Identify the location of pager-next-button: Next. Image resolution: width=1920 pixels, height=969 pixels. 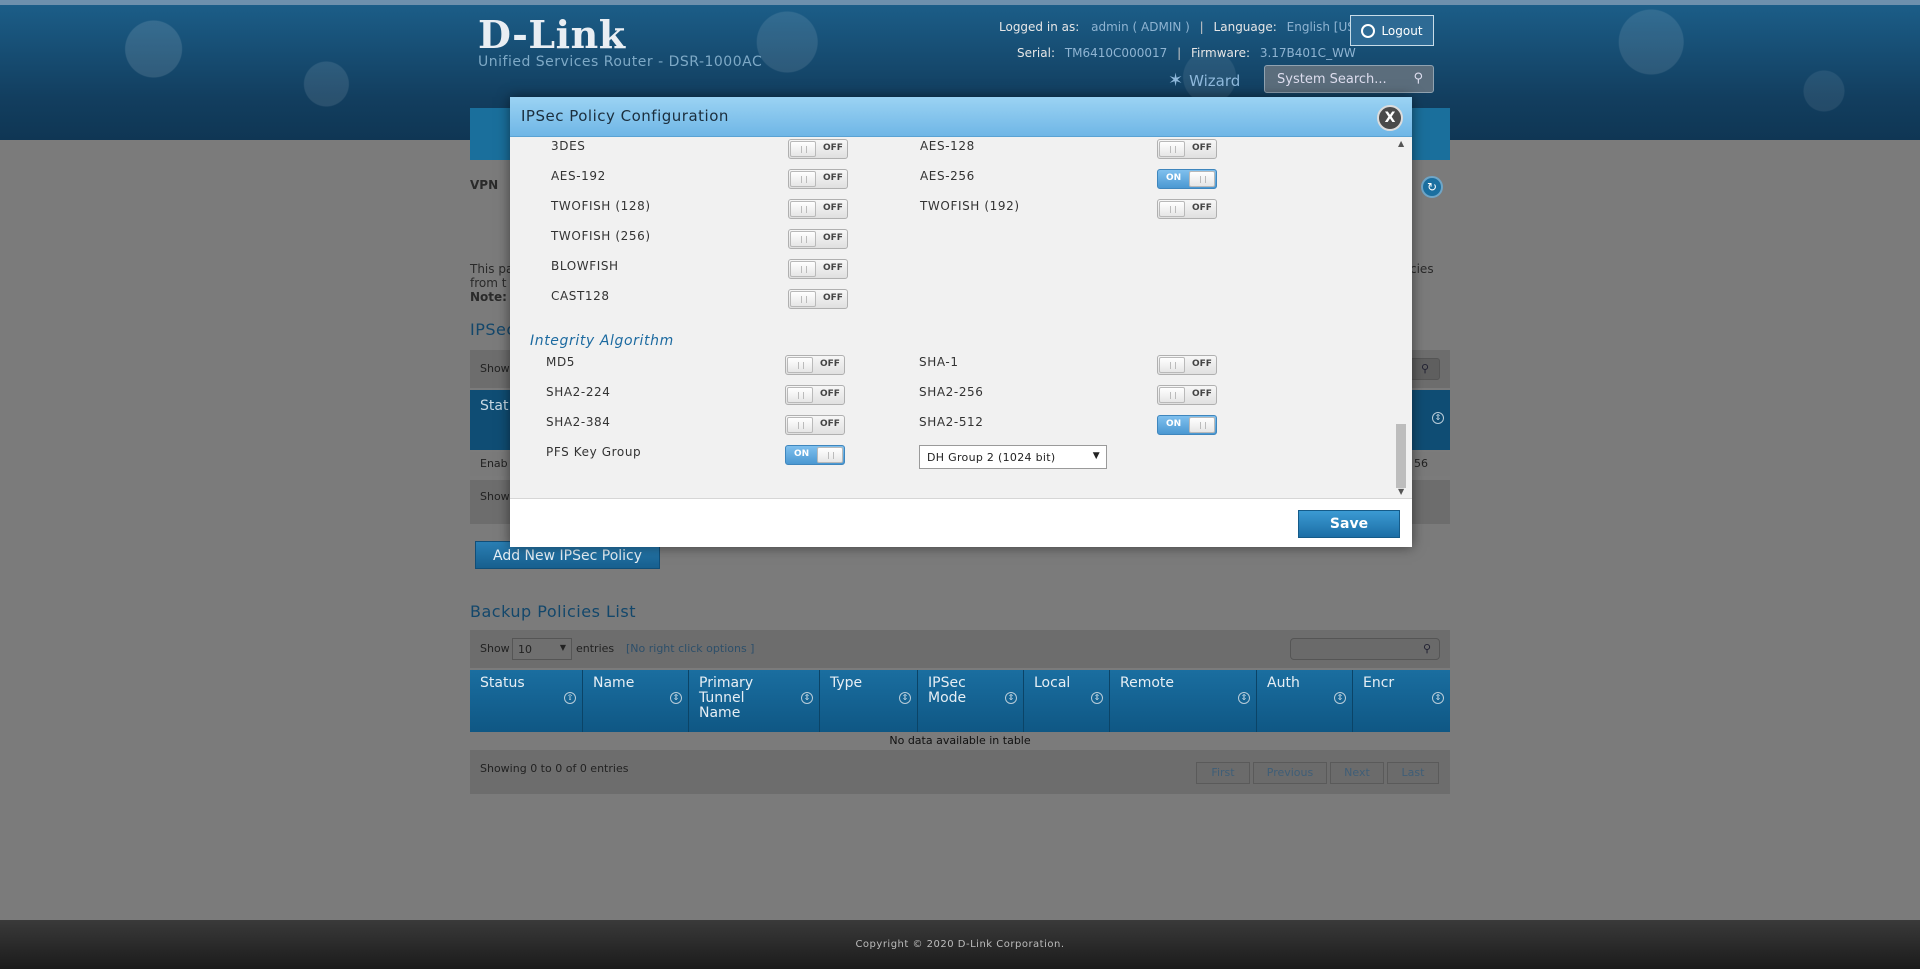
(1357, 773).